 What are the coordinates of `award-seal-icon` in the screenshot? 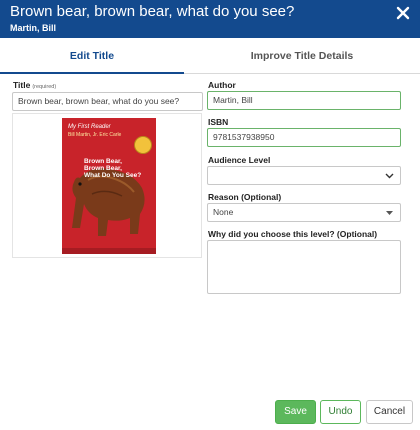 It's located at (143, 145).